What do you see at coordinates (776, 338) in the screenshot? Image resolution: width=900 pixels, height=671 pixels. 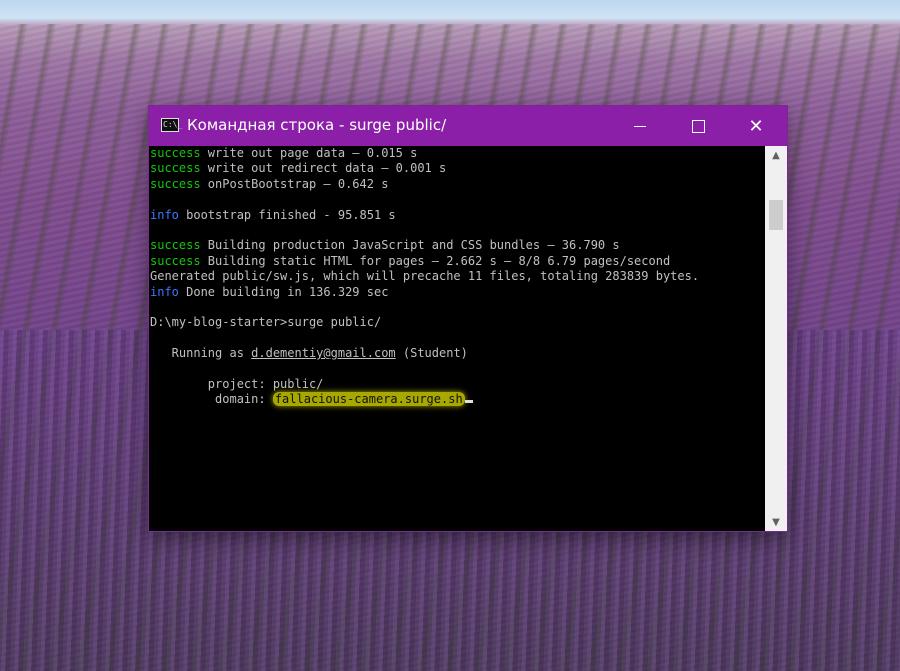 I see `vertical-scrollbar: ▲ ▼` at bounding box center [776, 338].